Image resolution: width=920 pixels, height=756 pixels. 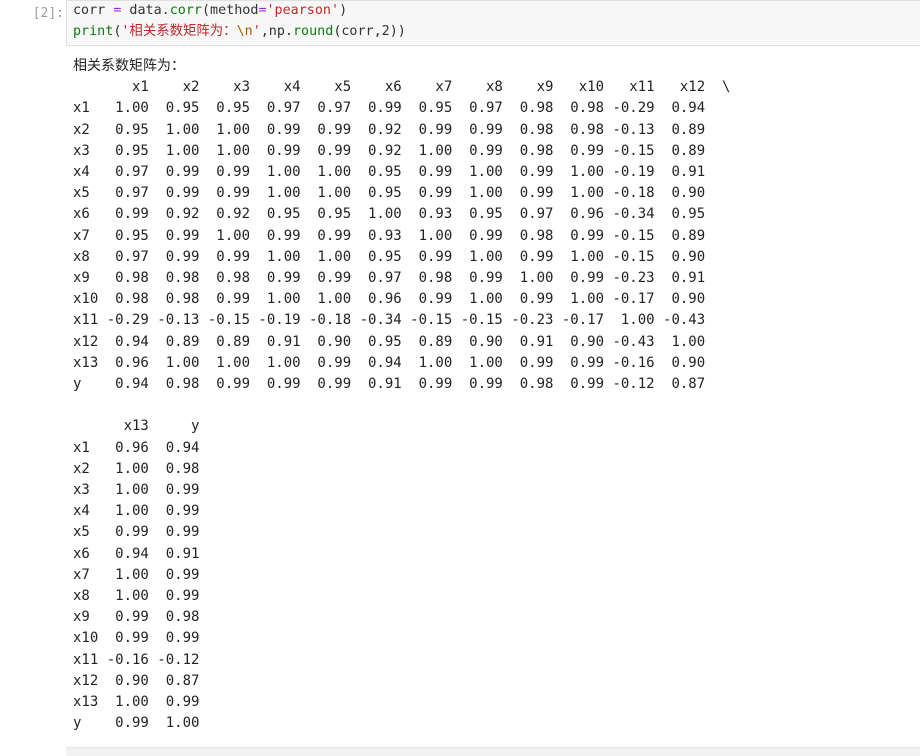 I want to click on code-token: (method, so click(x=230, y=10).